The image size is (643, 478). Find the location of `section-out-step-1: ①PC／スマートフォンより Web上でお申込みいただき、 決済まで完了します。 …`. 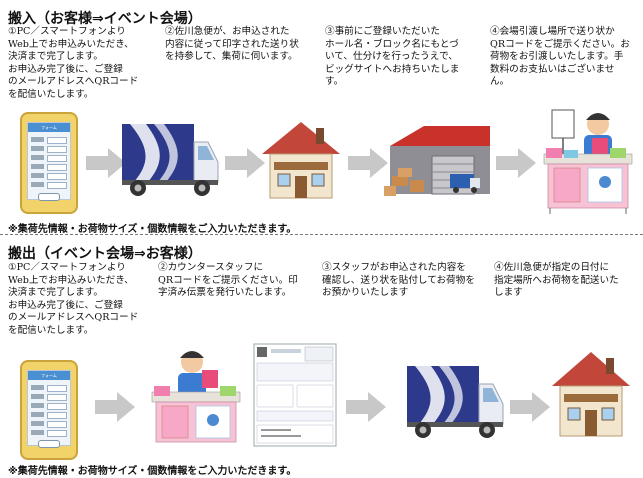

section-out-step-1: ①PC／スマートフォンより Web上でお申込みいただき、 決済まで完了します。 … is located at coordinates (73, 299).